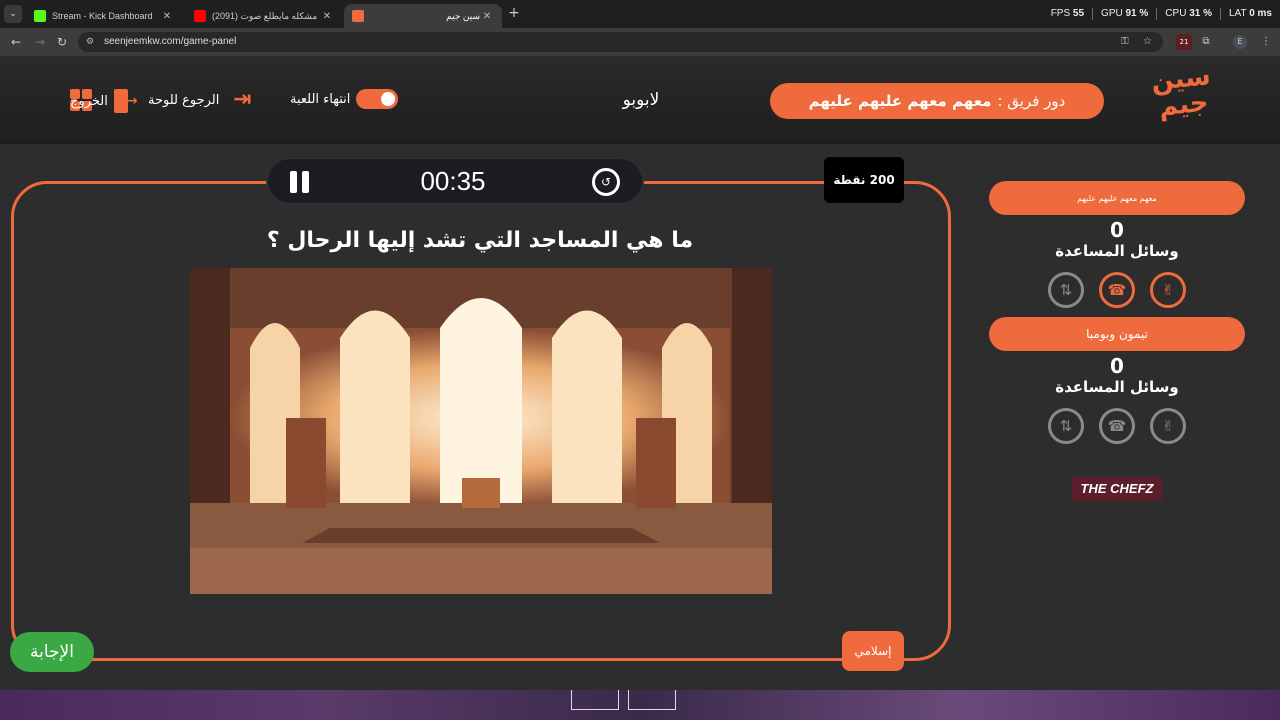  I want to click on timer-display: 00:35, so click(453, 181).